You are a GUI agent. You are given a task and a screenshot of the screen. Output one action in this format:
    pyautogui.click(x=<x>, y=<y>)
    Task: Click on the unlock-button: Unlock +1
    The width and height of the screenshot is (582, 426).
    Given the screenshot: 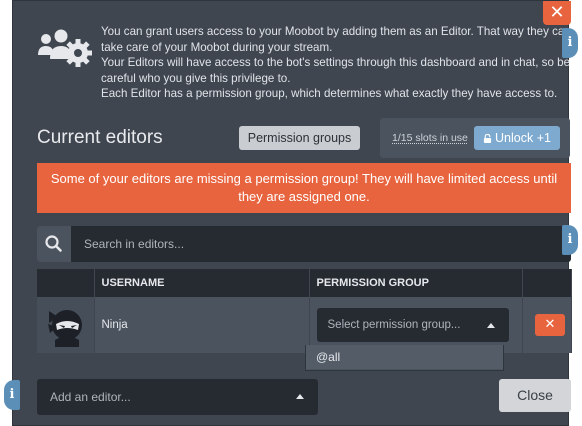 What is the action you would take?
    pyautogui.click(x=517, y=138)
    